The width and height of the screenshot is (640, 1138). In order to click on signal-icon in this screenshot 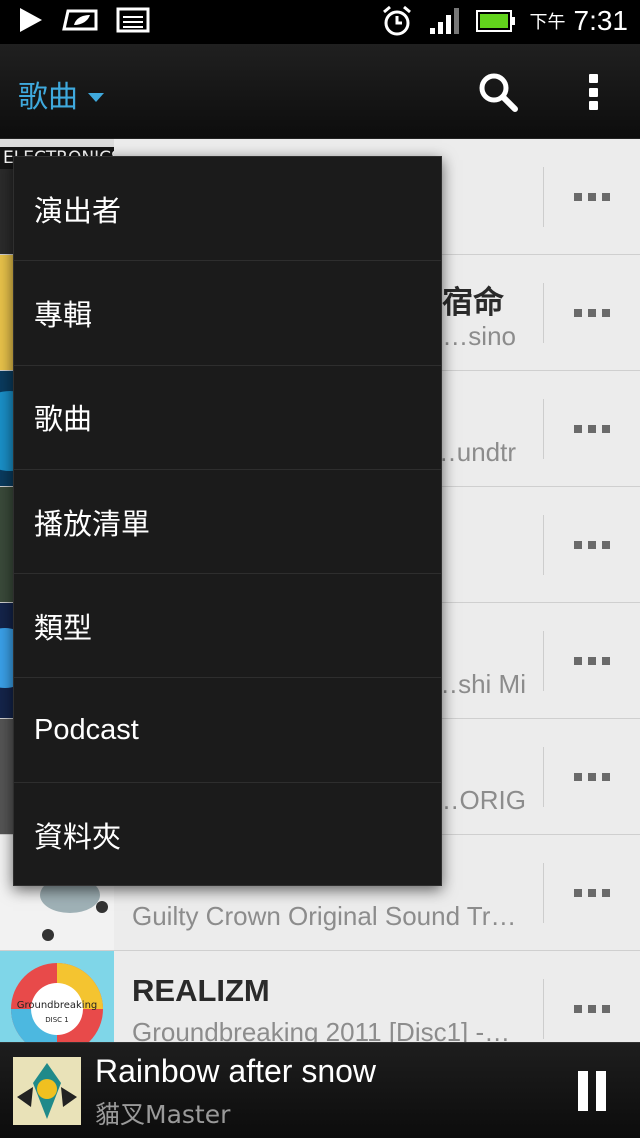, I will do `click(444, 21)`.